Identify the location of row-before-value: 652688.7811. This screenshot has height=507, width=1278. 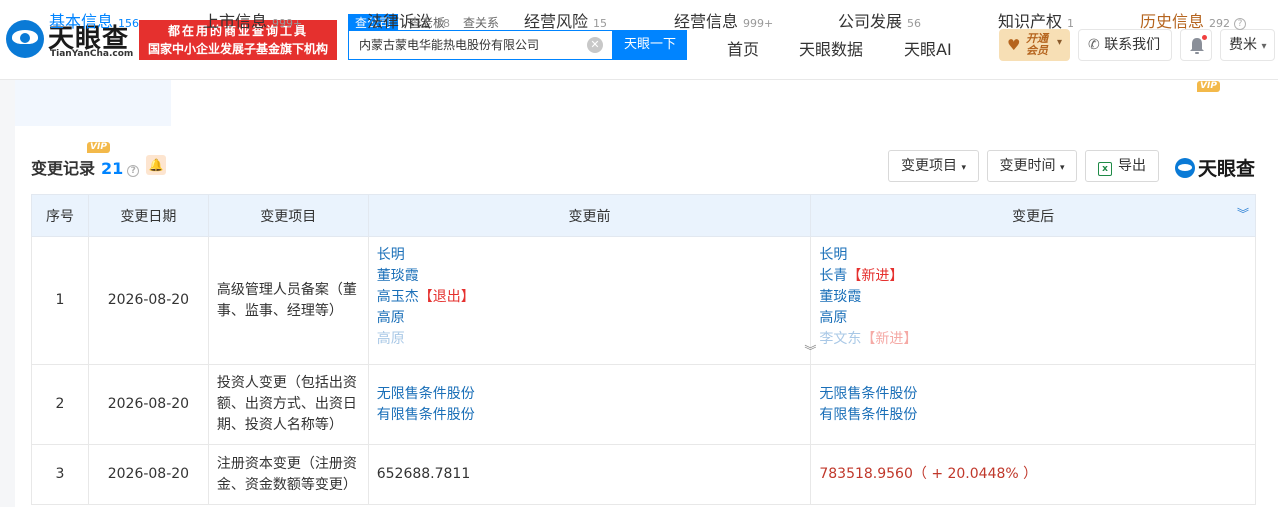
(589, 474).